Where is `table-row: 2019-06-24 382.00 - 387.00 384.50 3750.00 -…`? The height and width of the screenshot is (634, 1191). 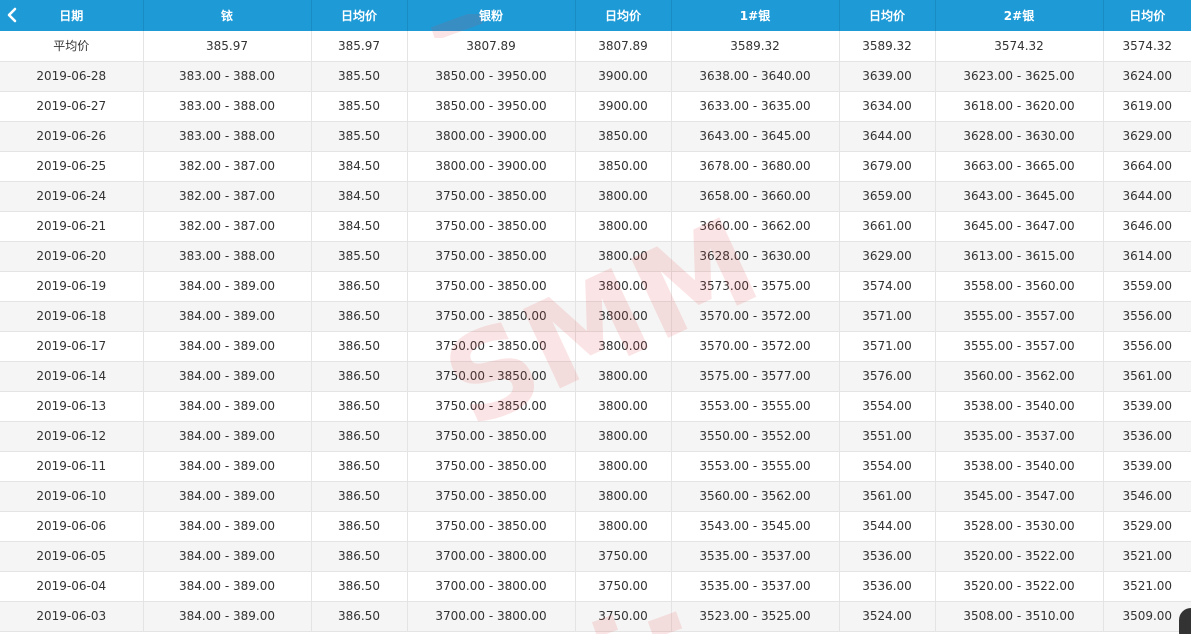 table-row: 2019-06-24 382.00 - 387.00 384.50 3750.00 -… is located at coordinates (595, 196).